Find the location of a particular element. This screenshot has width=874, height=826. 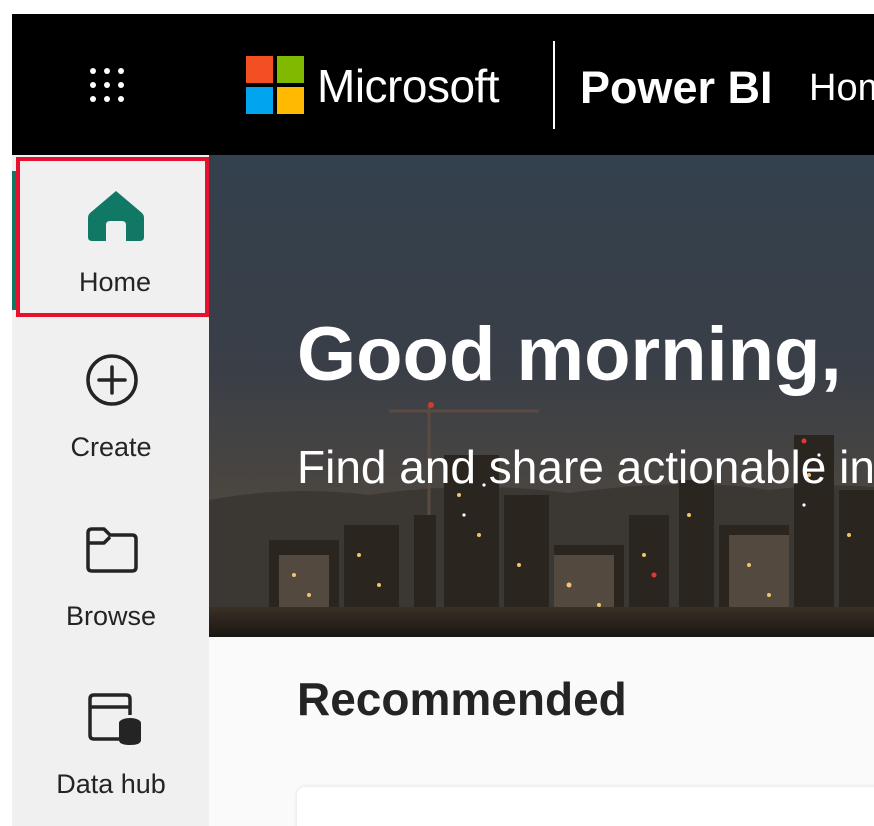

nav-item-home: Home is located at coordinates (112, 237).